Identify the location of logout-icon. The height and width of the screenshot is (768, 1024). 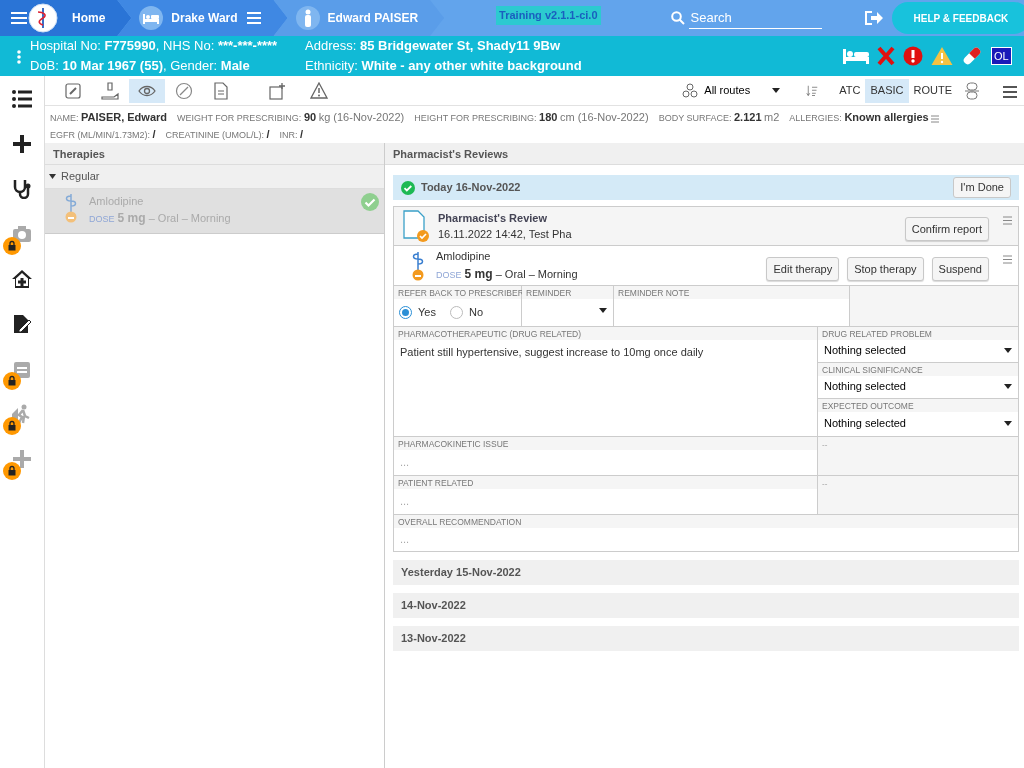
(873, 18).